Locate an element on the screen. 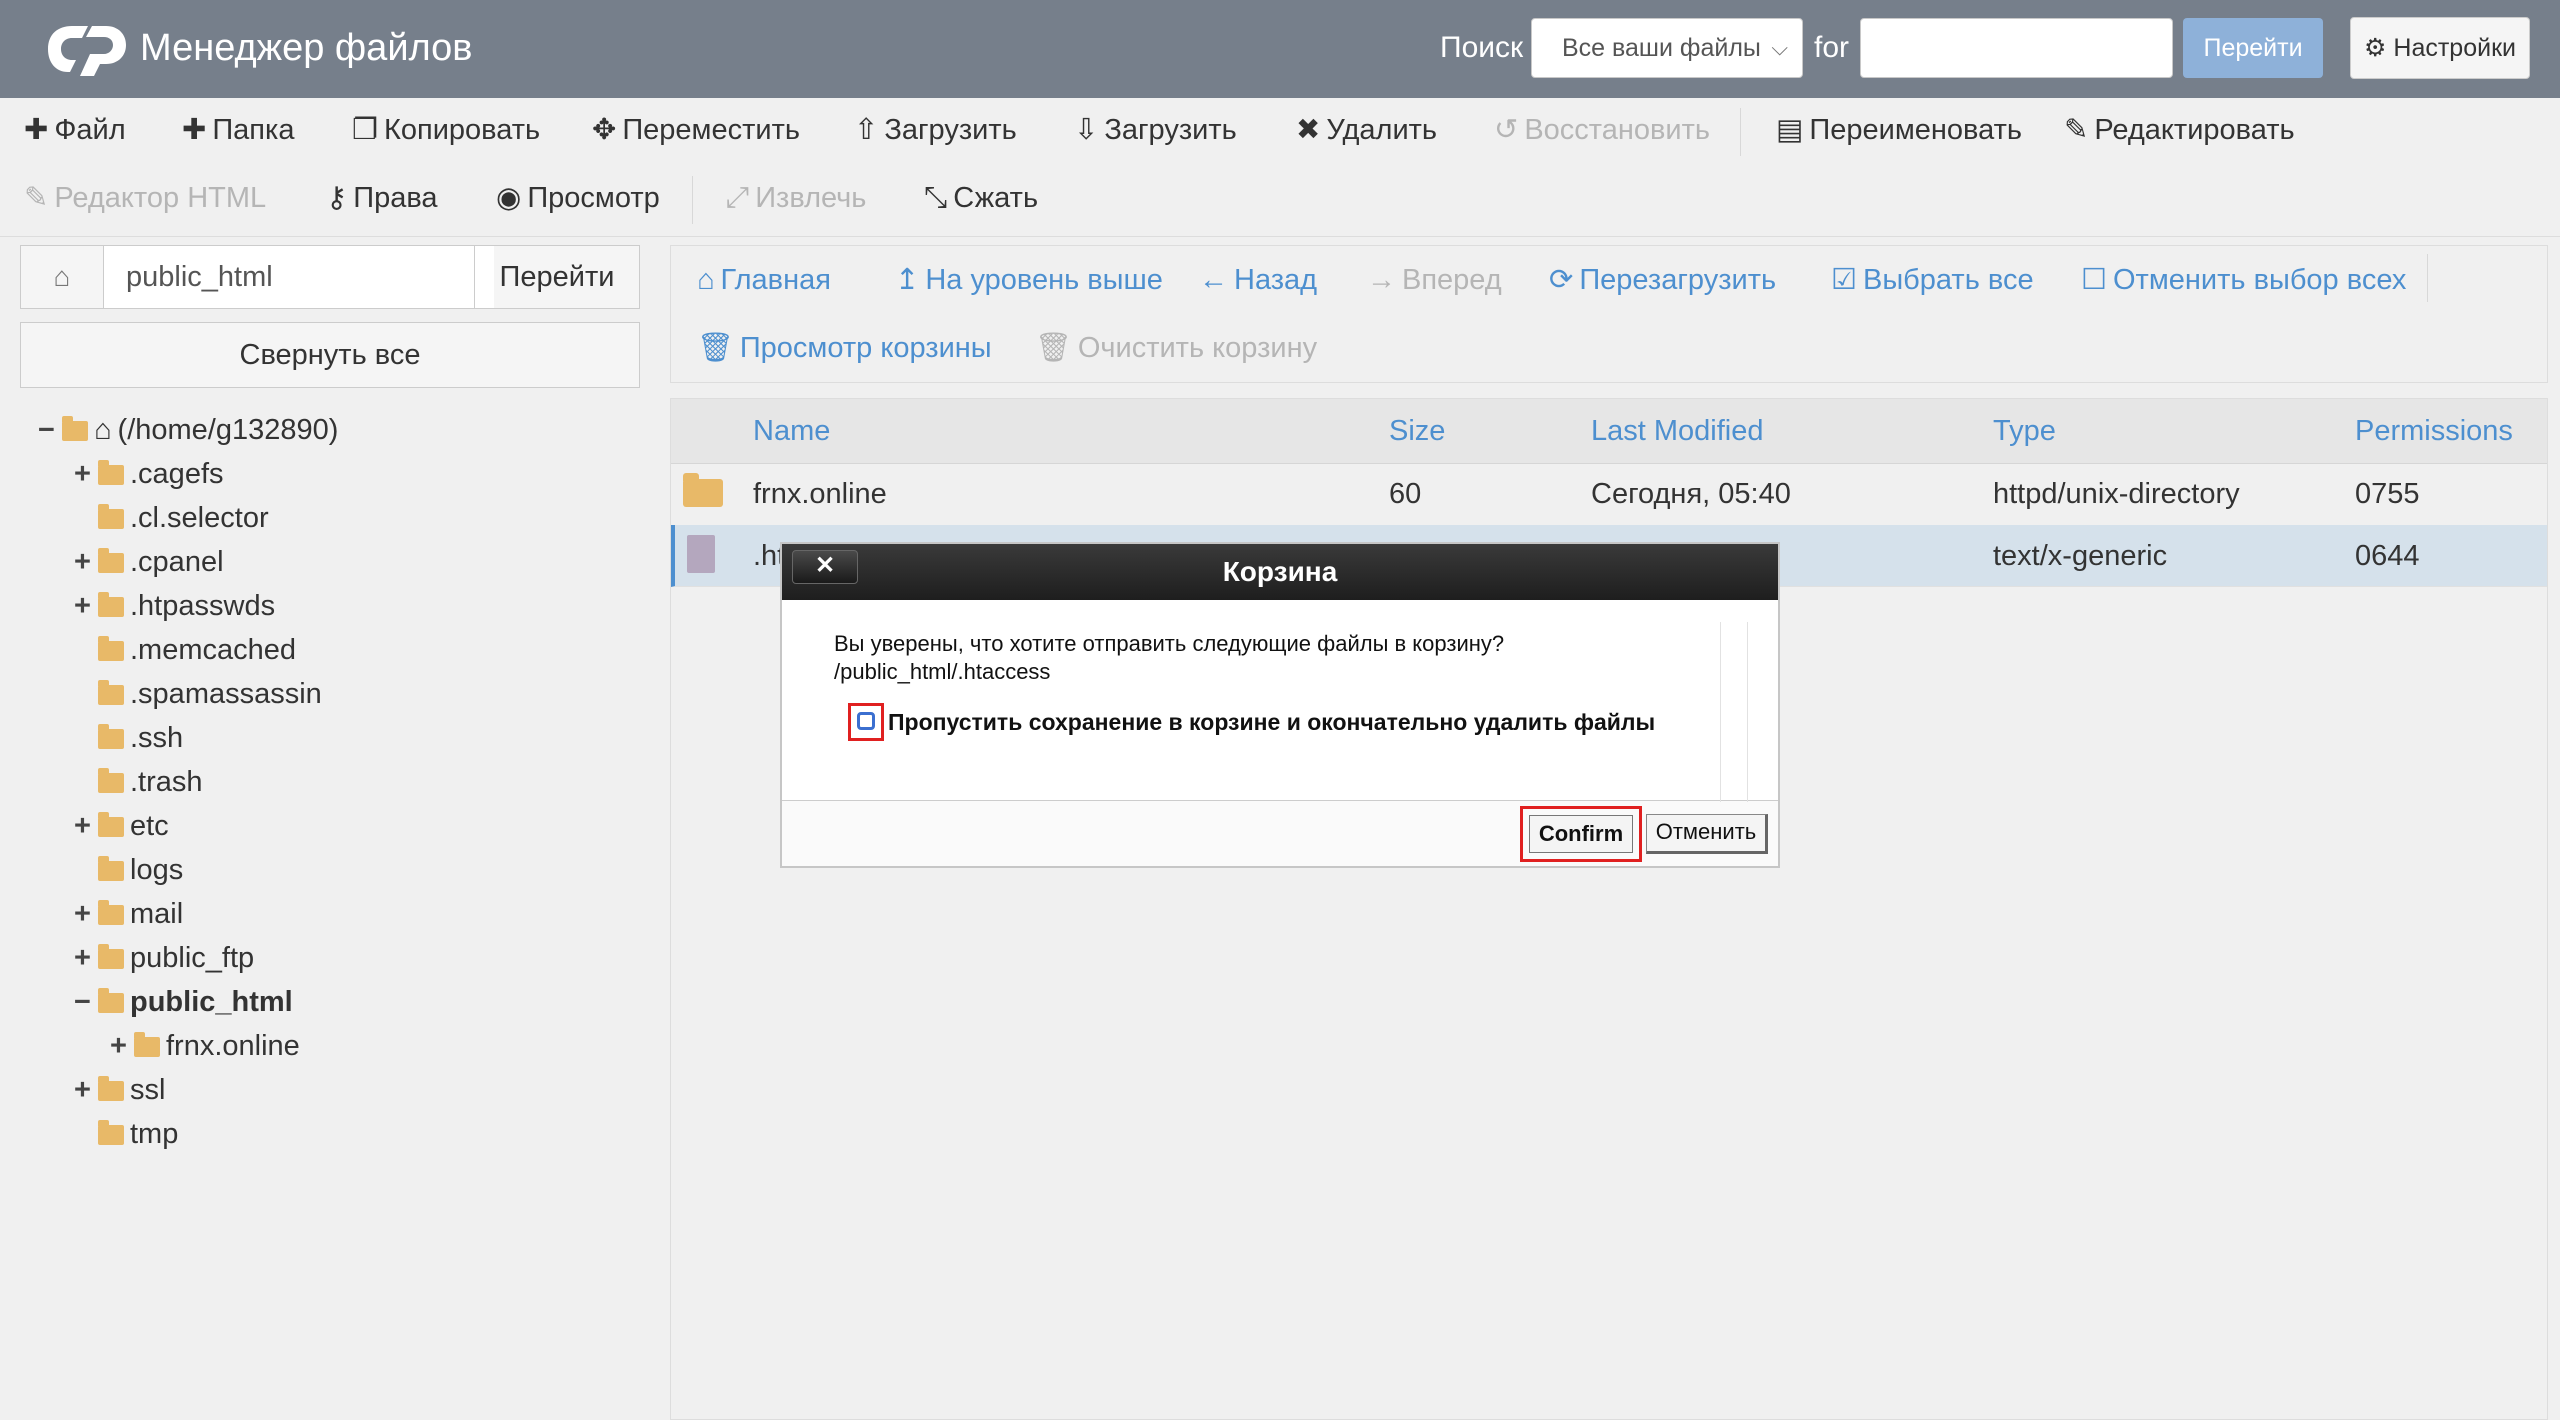 This screenshot has width=2560, height=1420. back-button: ← Назад is located at coordinates (1258, 280).